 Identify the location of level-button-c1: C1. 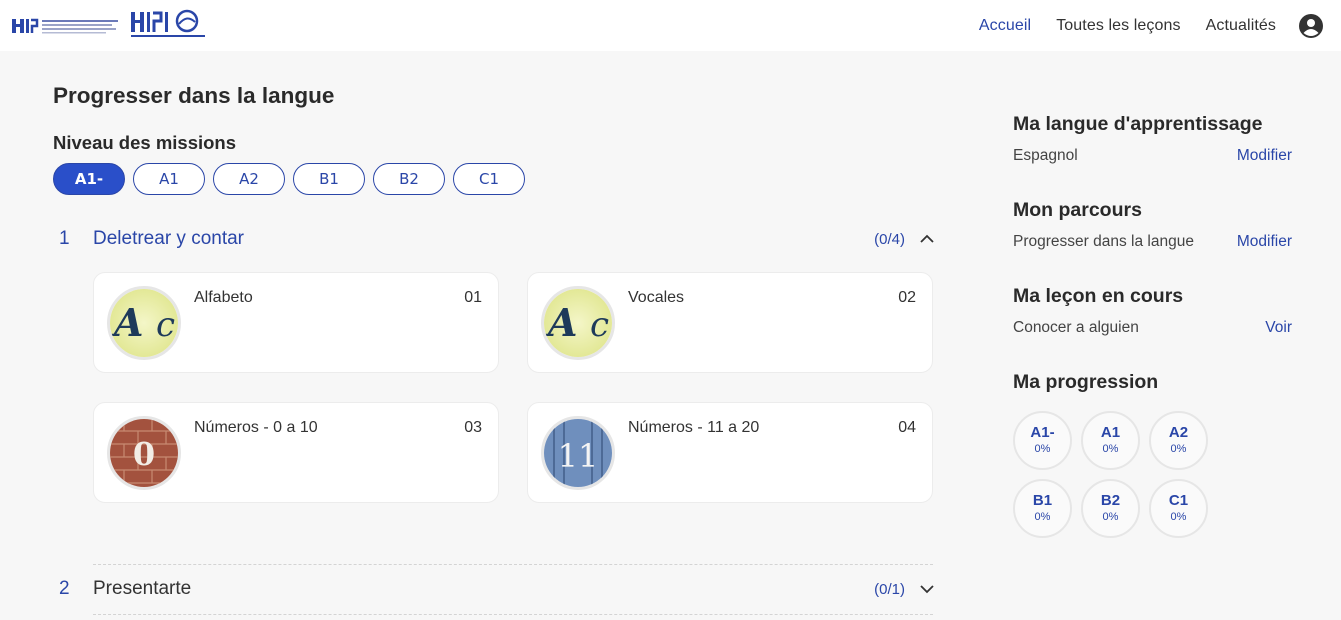
(489, 179).